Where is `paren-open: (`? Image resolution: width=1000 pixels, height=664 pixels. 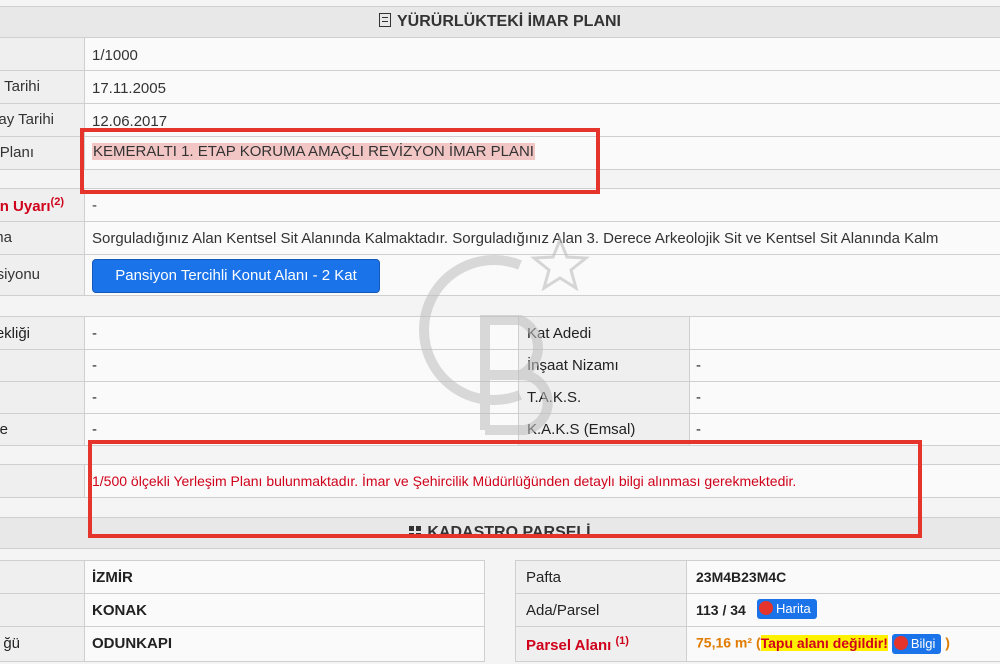 paren-open: ( is located at coordinates (758, 642).